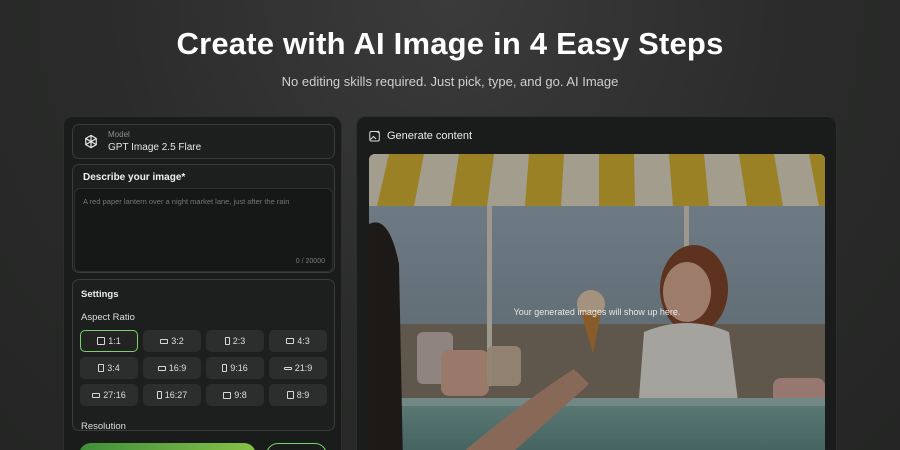  I want to click on aspect-ratio-option: 16:9, so click(172, 368).